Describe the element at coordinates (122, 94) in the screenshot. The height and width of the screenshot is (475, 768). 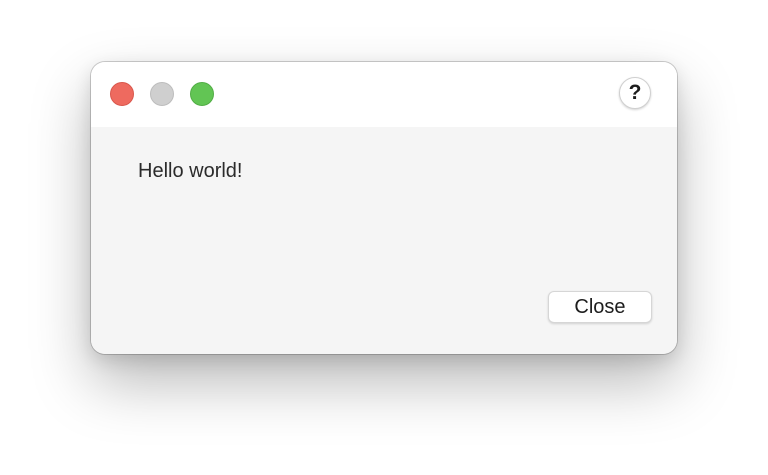
I see `close-window-icon` at that location.